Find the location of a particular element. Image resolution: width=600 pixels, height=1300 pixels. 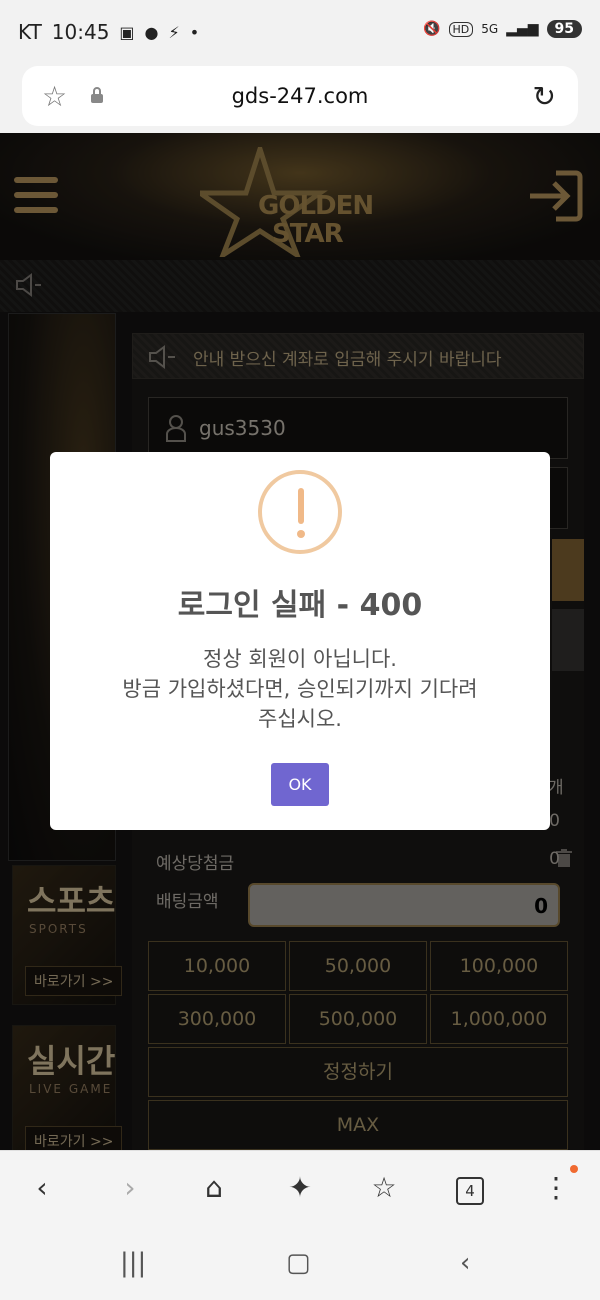

home-icon: ⌂ is located at coordinates (214, 1189).